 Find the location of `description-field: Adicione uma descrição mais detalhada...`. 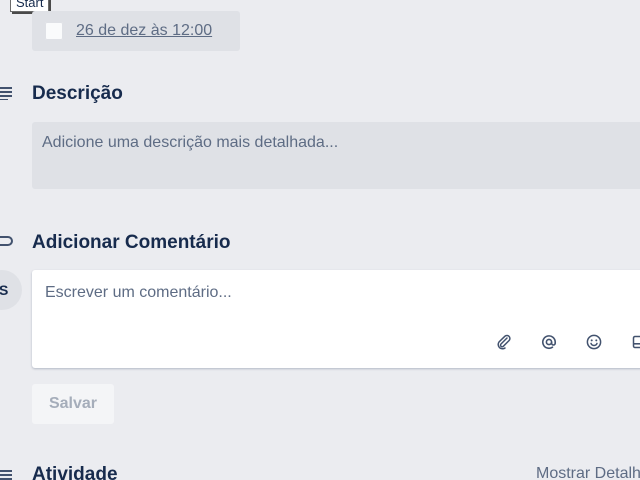

description-field: Adicione uma descrição mais detalhada... is located at coordinates (336, 155).